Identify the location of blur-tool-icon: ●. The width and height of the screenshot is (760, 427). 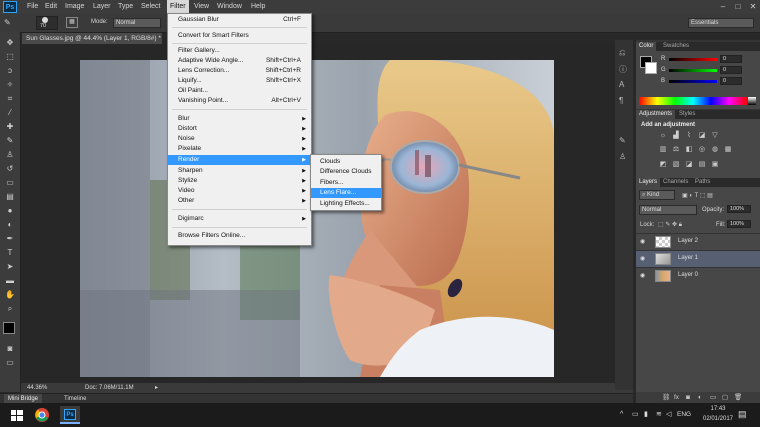
(10, 211).